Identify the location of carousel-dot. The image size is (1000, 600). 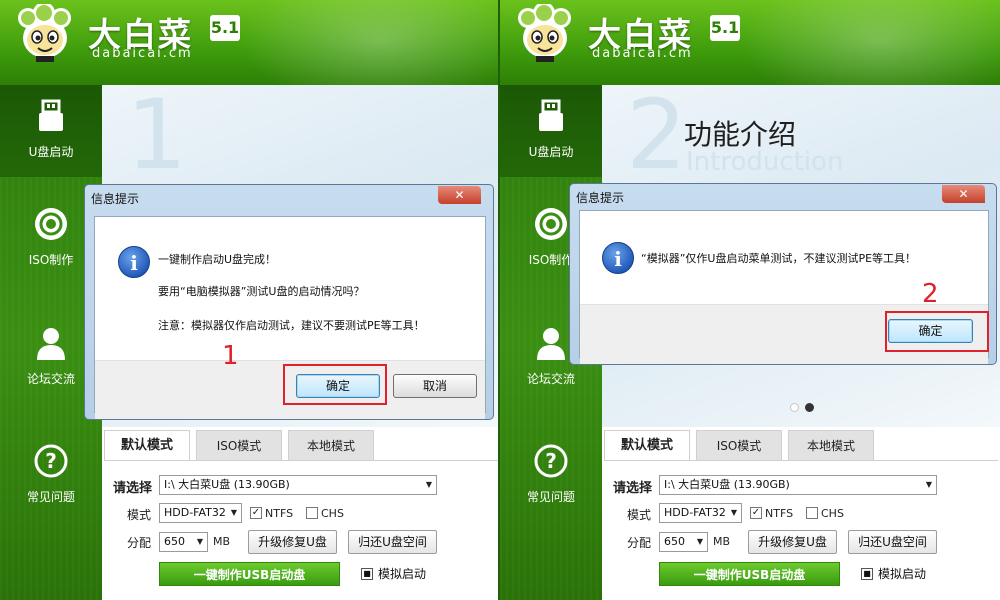
(794, 407).